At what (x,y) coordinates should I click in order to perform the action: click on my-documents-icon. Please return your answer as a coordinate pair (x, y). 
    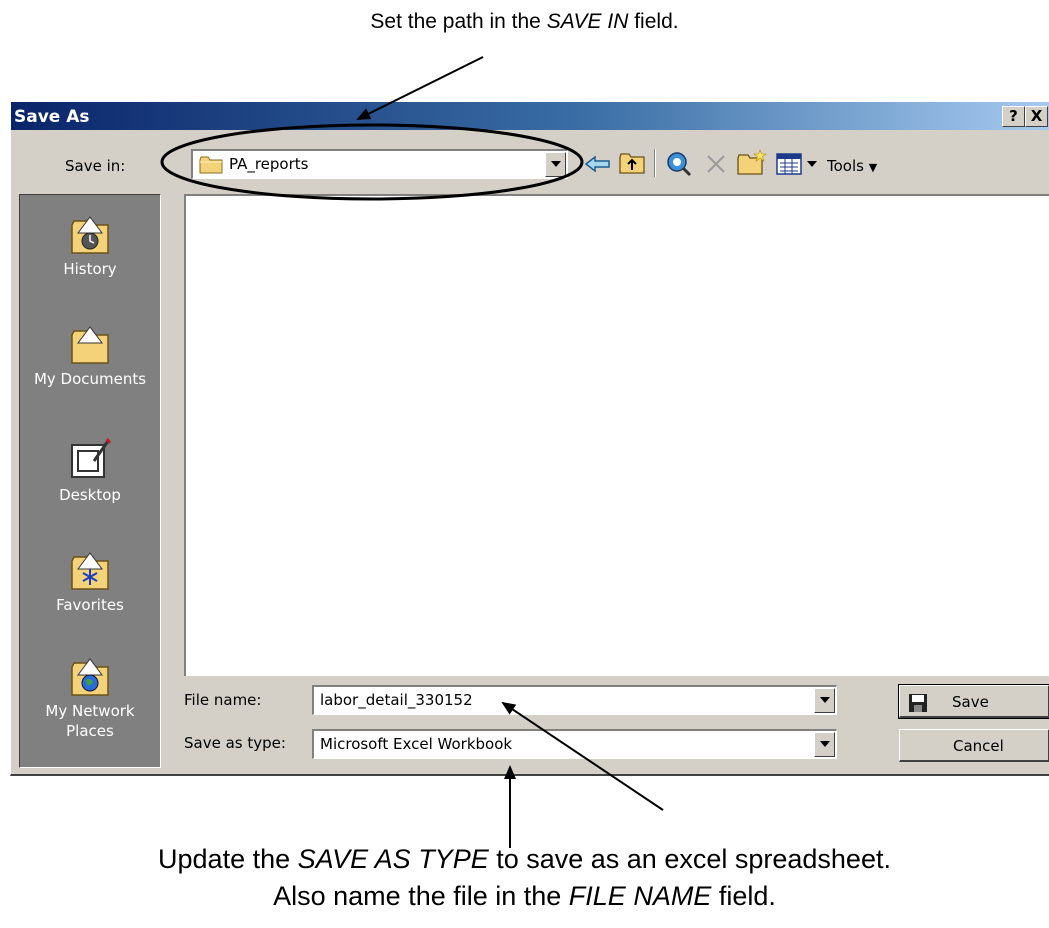
    Looking at the image, I should click on (90, 345).